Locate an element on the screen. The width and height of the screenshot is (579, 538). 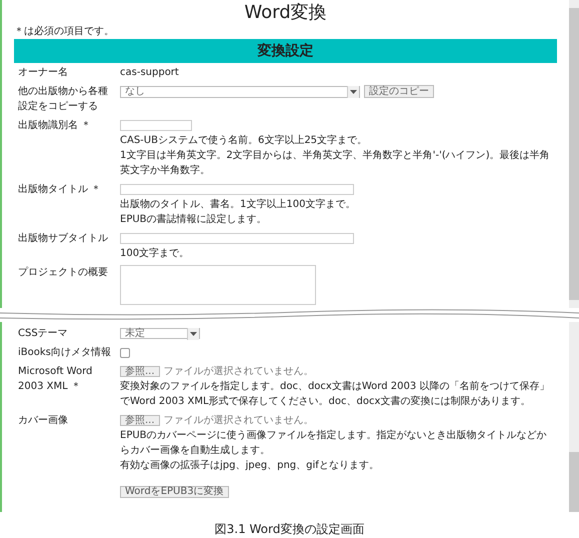
copy-source-select: なし is located at coordinates (240, 92).